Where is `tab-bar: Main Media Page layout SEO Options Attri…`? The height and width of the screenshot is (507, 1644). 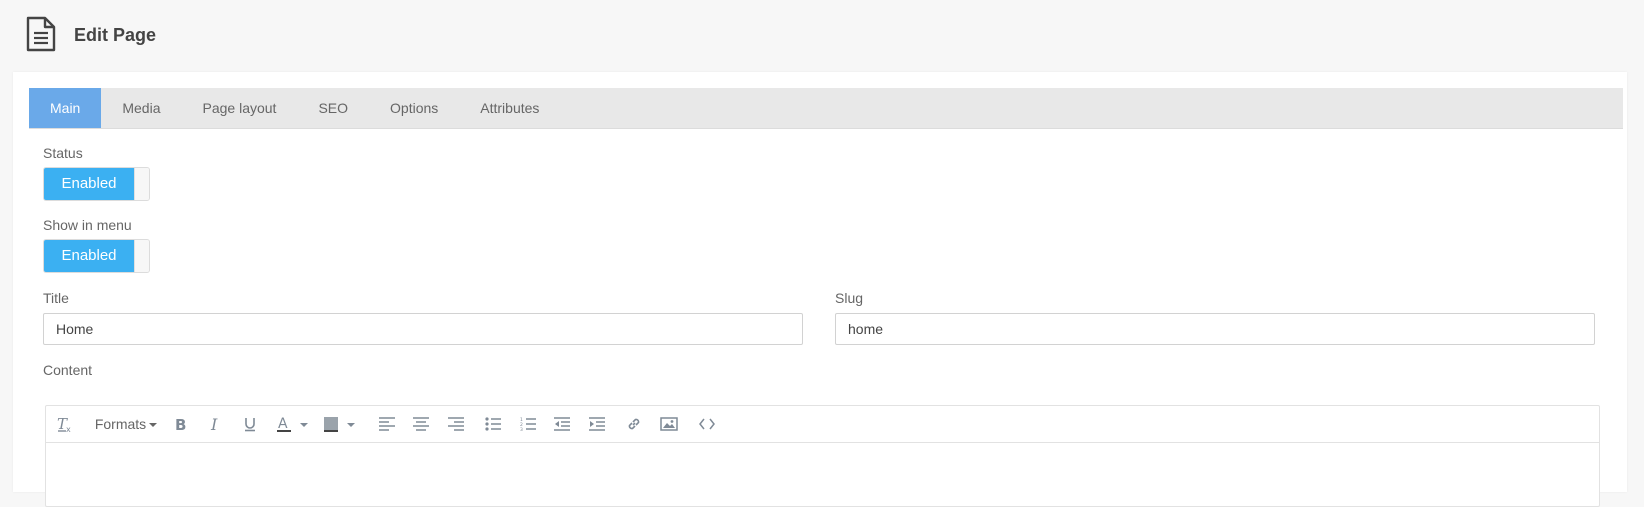
tab-bar: Main Media Page layout SEO Options Attri… is located at coordinates (826, 108).